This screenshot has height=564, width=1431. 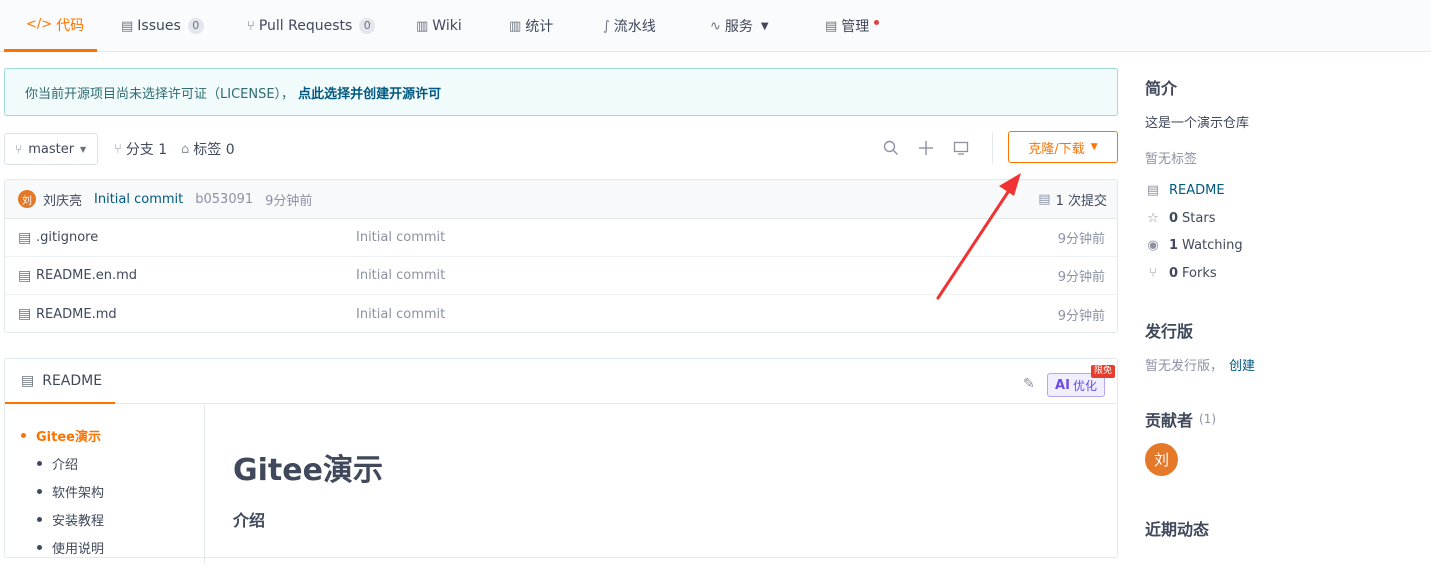 I want to click on add-file-icon, so click(x=926, y=148).